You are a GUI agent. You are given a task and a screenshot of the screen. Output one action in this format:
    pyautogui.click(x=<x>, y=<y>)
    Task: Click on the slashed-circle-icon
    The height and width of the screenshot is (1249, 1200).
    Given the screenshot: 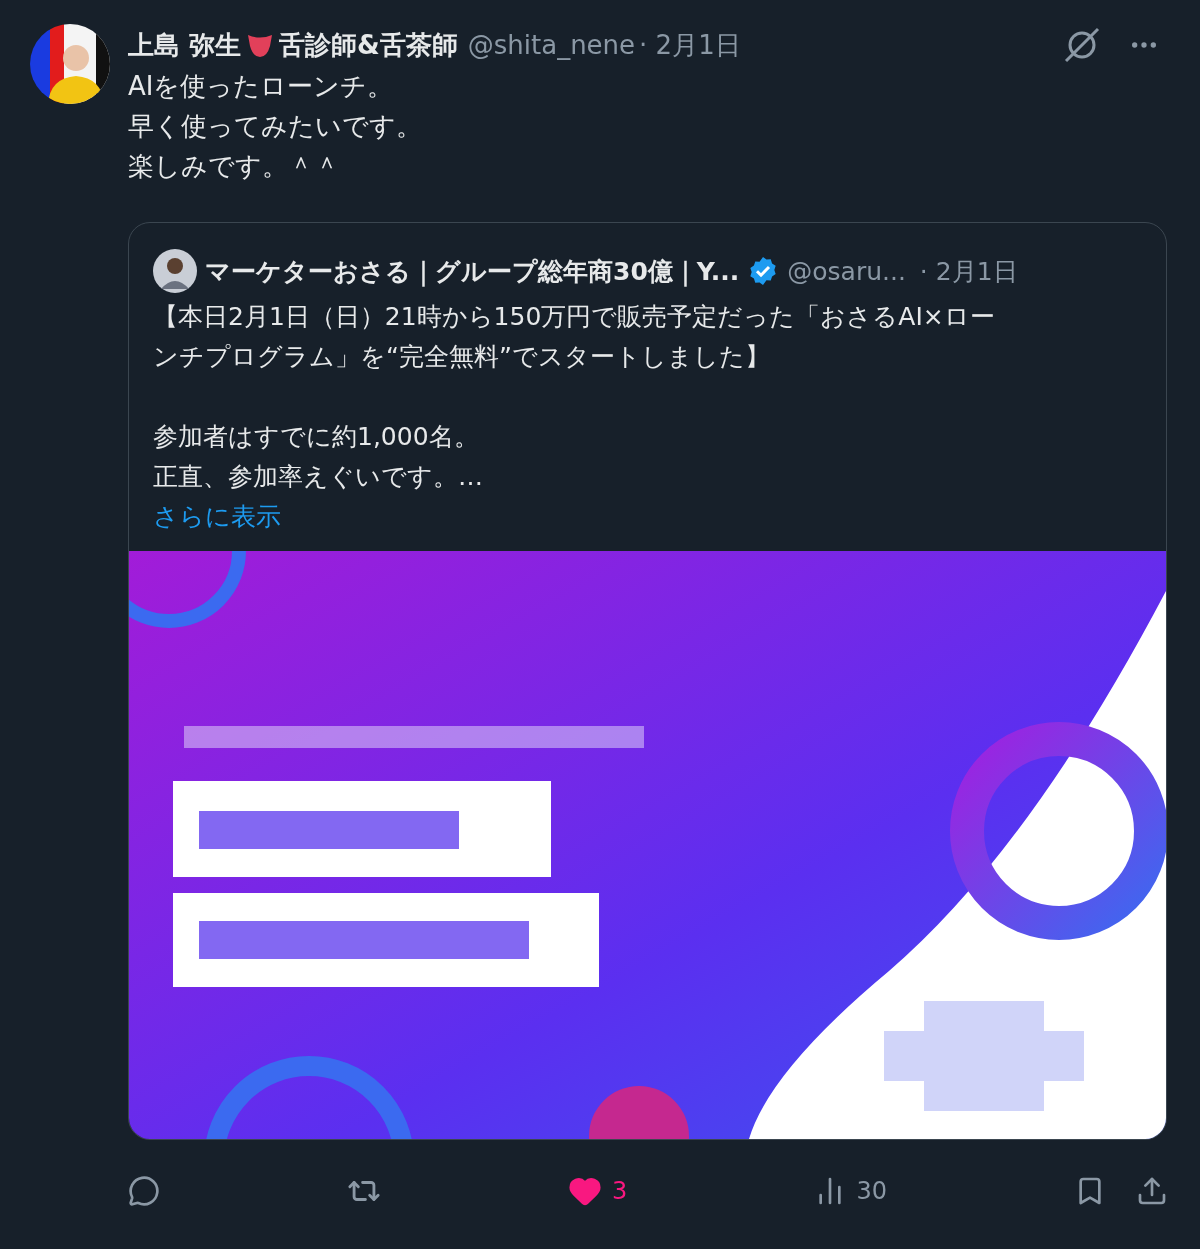 What is the action you would take?
    pyautogui.click(x=1082, y=45)
    